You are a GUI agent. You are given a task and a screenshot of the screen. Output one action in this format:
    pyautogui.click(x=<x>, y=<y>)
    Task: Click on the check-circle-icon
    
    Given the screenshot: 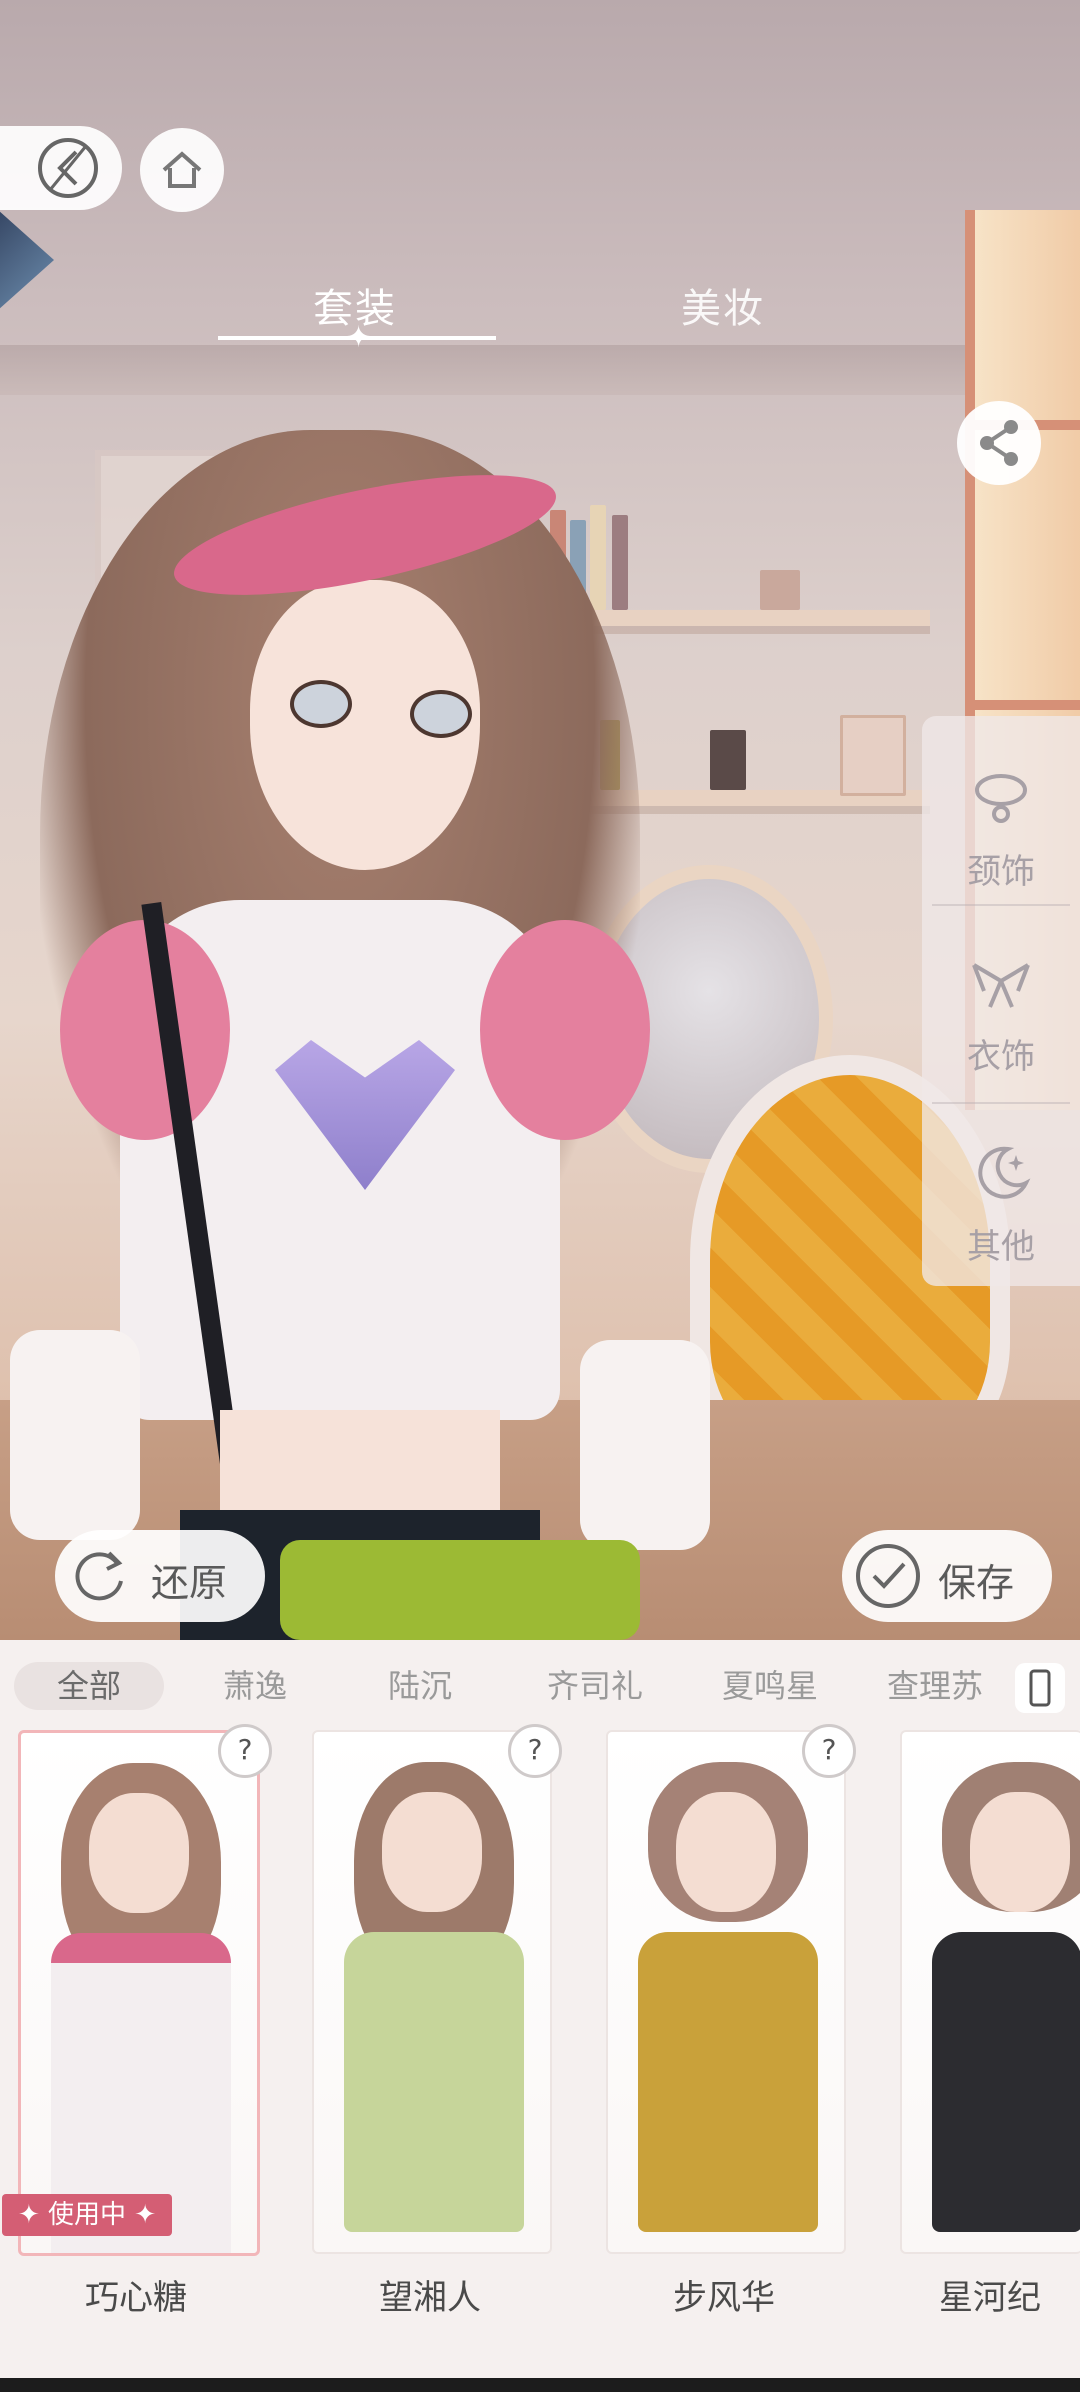 What is the action you would take?
    pyautogui.click(x=888, y=1576)
    